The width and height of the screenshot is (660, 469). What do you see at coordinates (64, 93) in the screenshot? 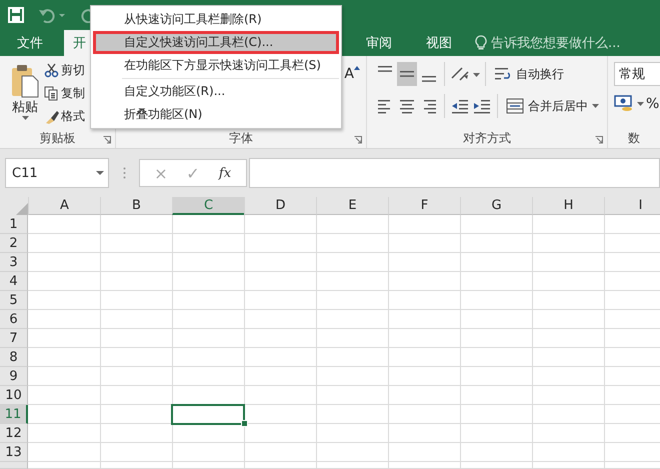
I see `ribbon-button: 复制` at bounding box center [64, 93].